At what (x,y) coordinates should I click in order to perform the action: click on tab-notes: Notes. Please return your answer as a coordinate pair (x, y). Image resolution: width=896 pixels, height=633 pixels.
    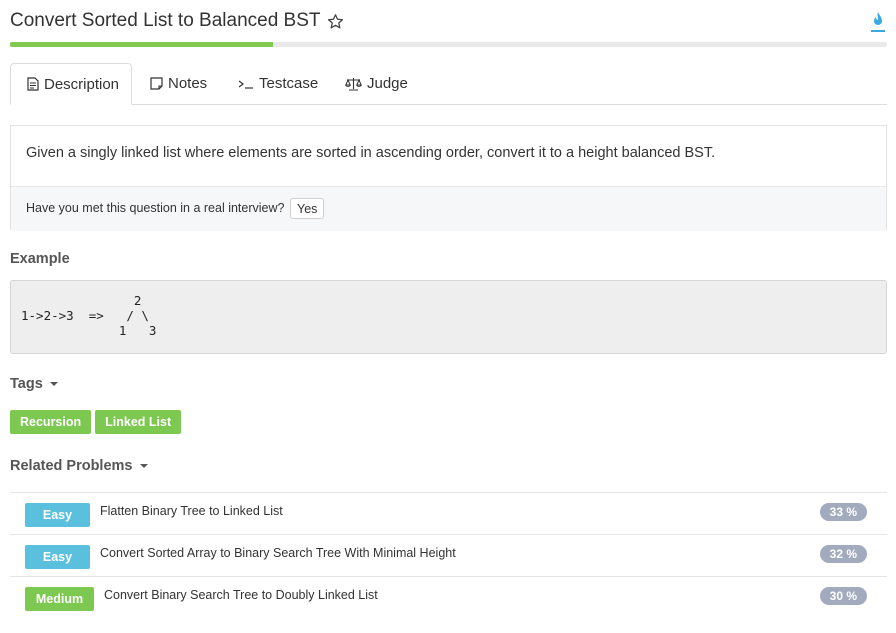
    Looking at the image, I should click on (178, 83).